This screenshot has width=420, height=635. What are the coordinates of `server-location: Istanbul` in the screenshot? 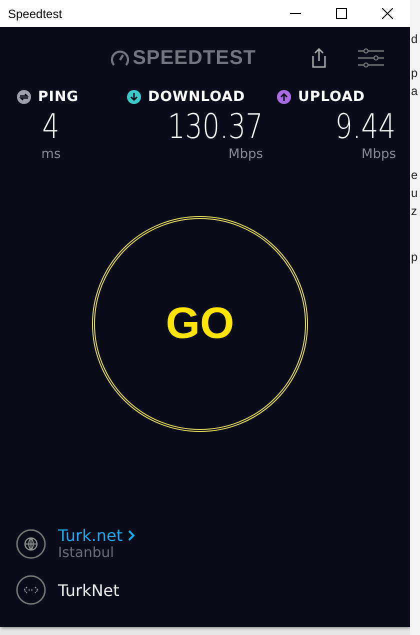 It's located at (87, 553).